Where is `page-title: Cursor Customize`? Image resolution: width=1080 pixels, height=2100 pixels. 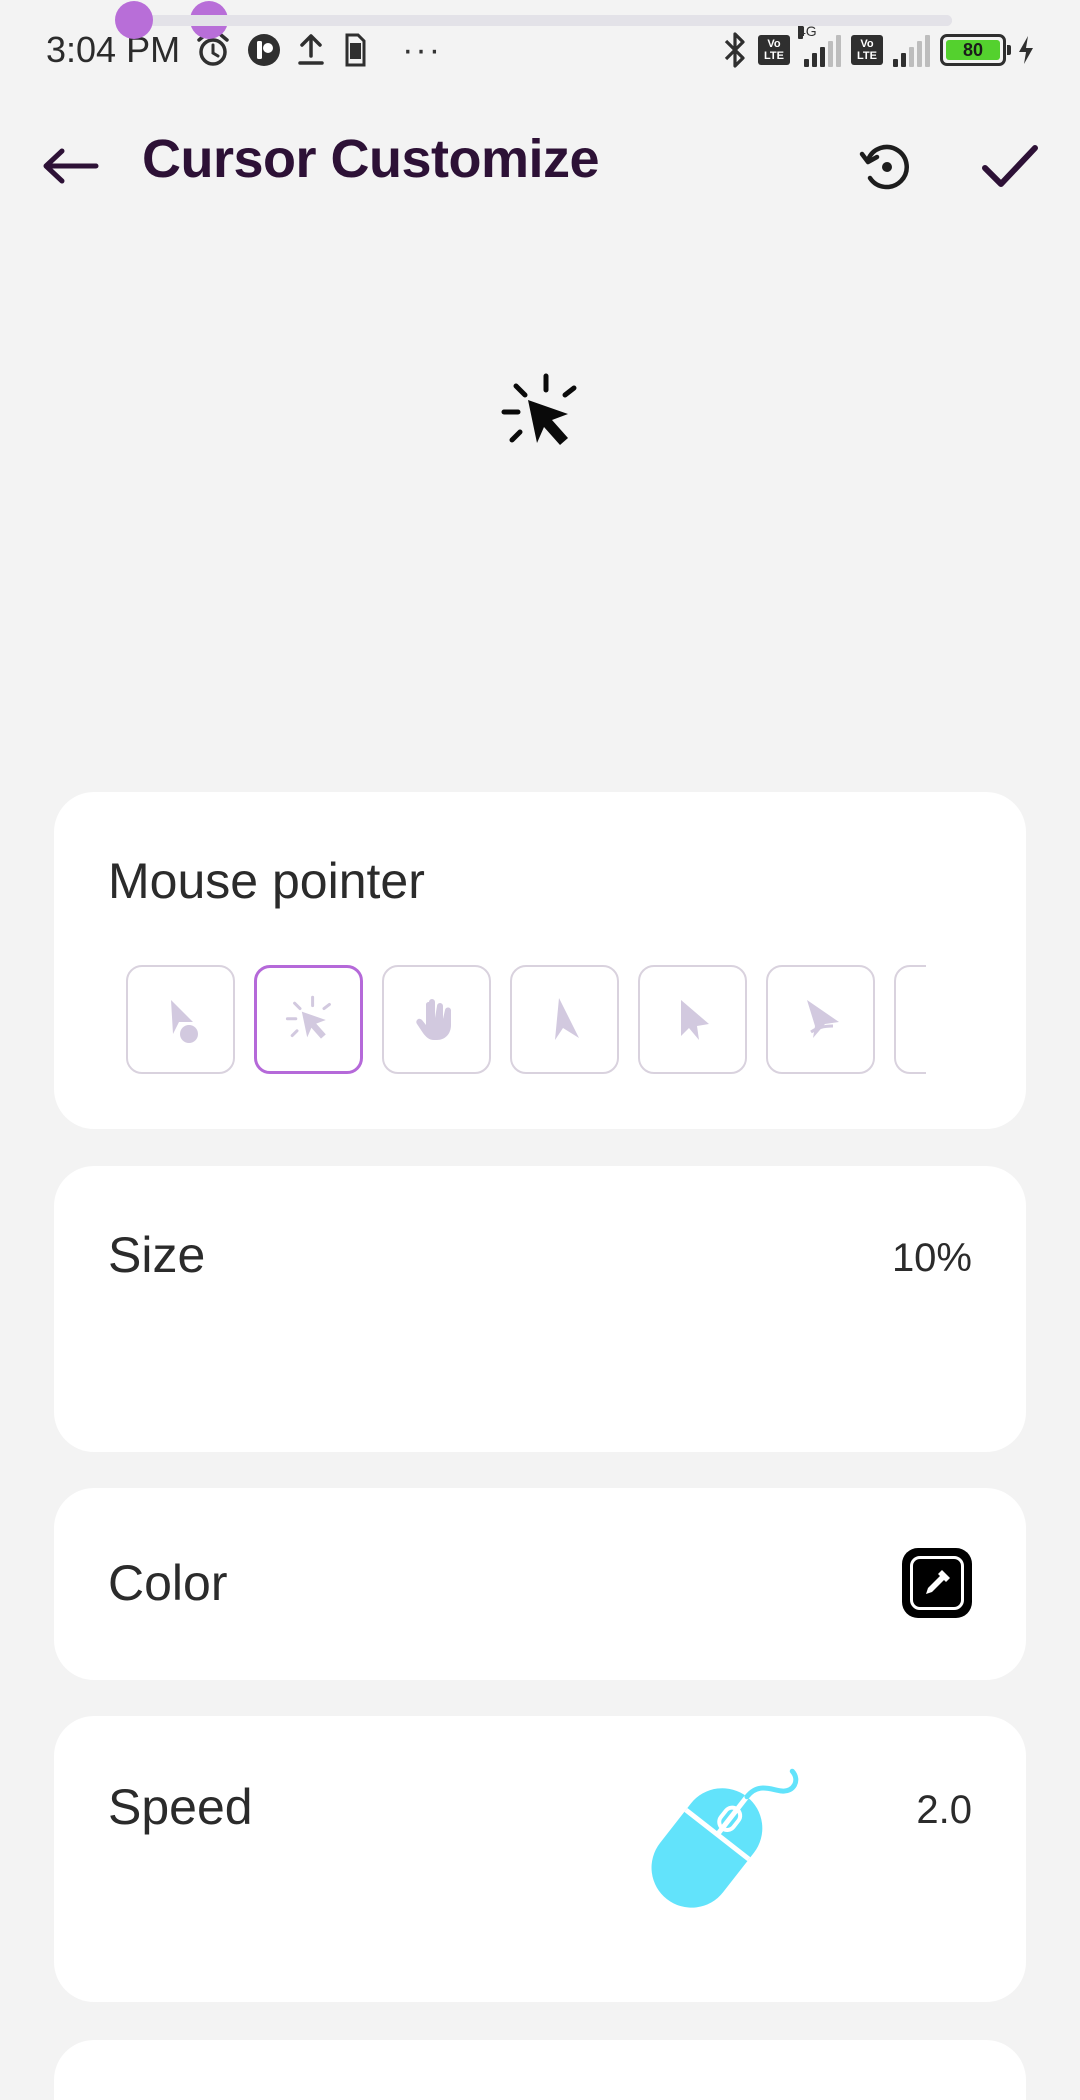
page-title: Cursor Customize is located at coordinates (371, 159).